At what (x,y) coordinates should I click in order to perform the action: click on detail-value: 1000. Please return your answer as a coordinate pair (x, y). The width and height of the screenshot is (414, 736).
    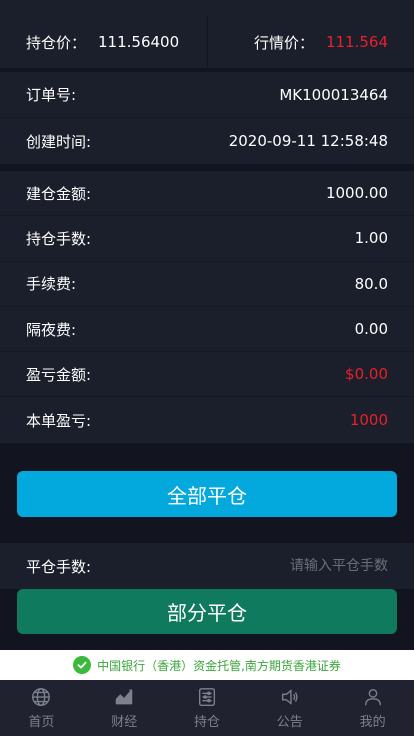
    Looking at the image, I should click on (368, 420).